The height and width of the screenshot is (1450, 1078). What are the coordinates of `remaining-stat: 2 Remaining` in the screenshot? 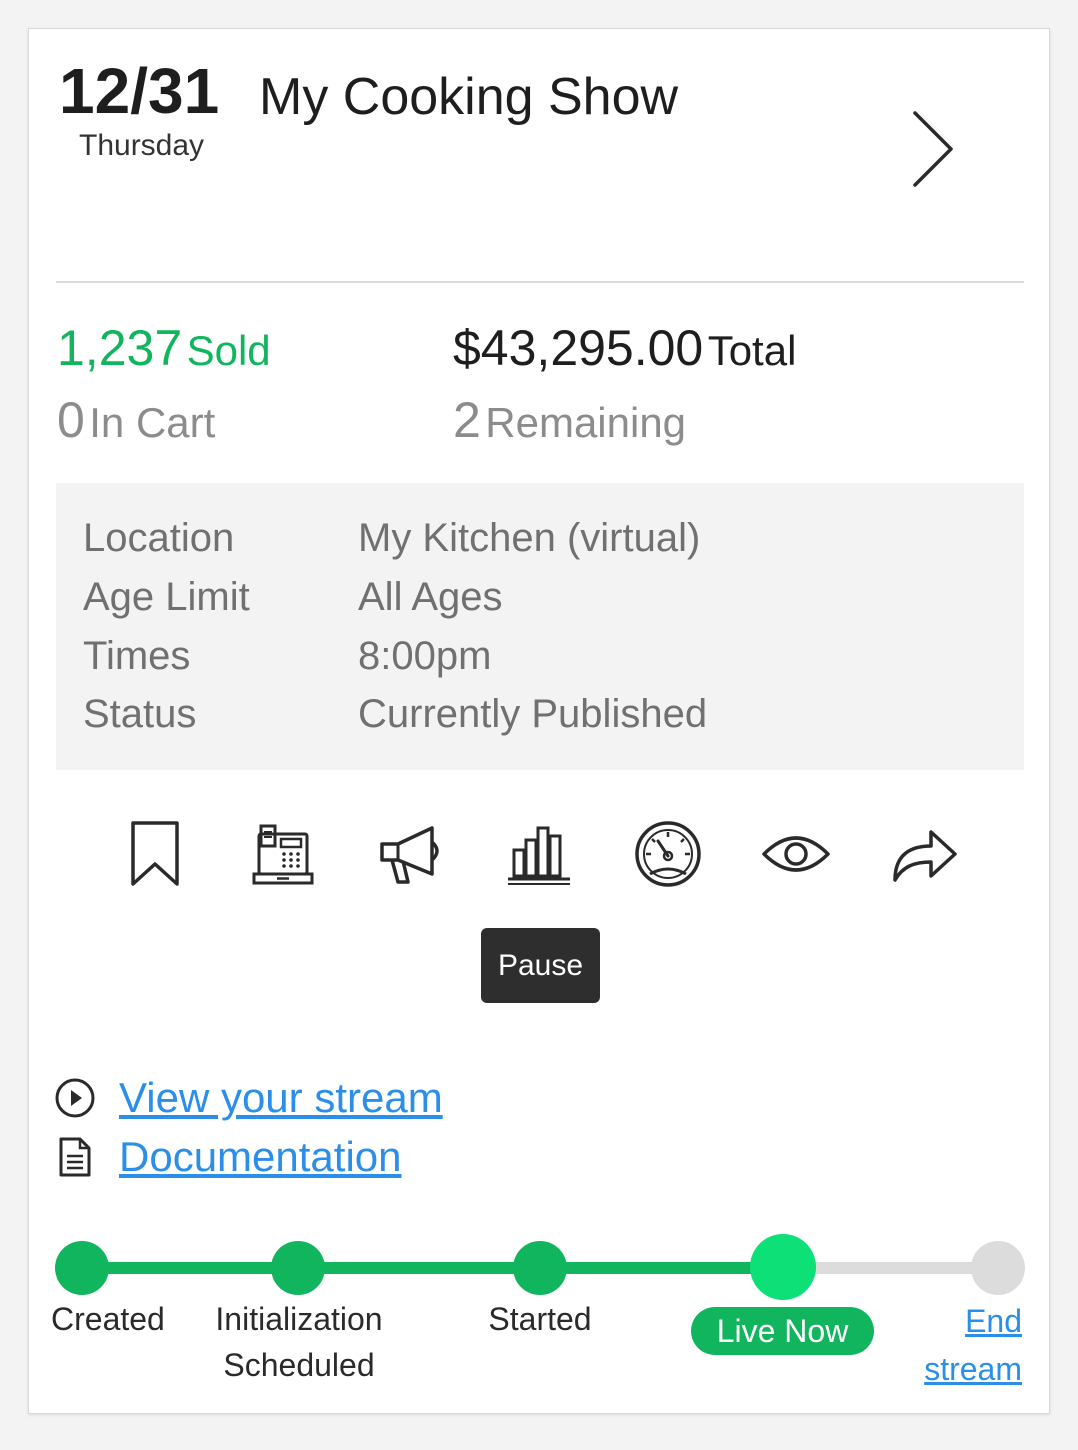 It's located at (569, 420).